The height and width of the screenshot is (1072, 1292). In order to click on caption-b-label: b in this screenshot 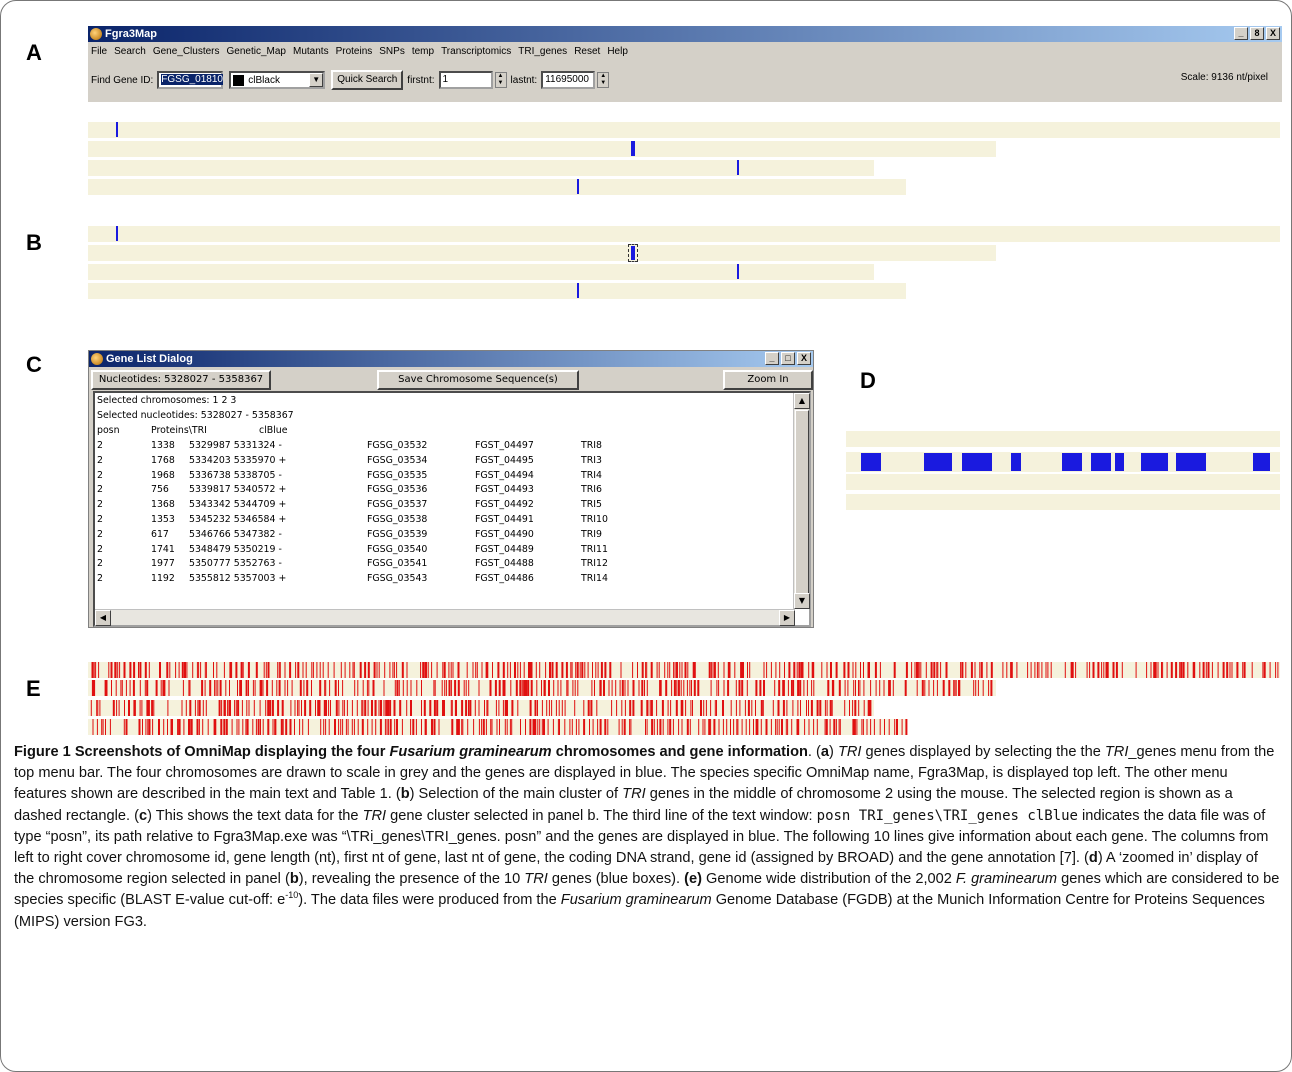, I will do `click(294, 879)`.